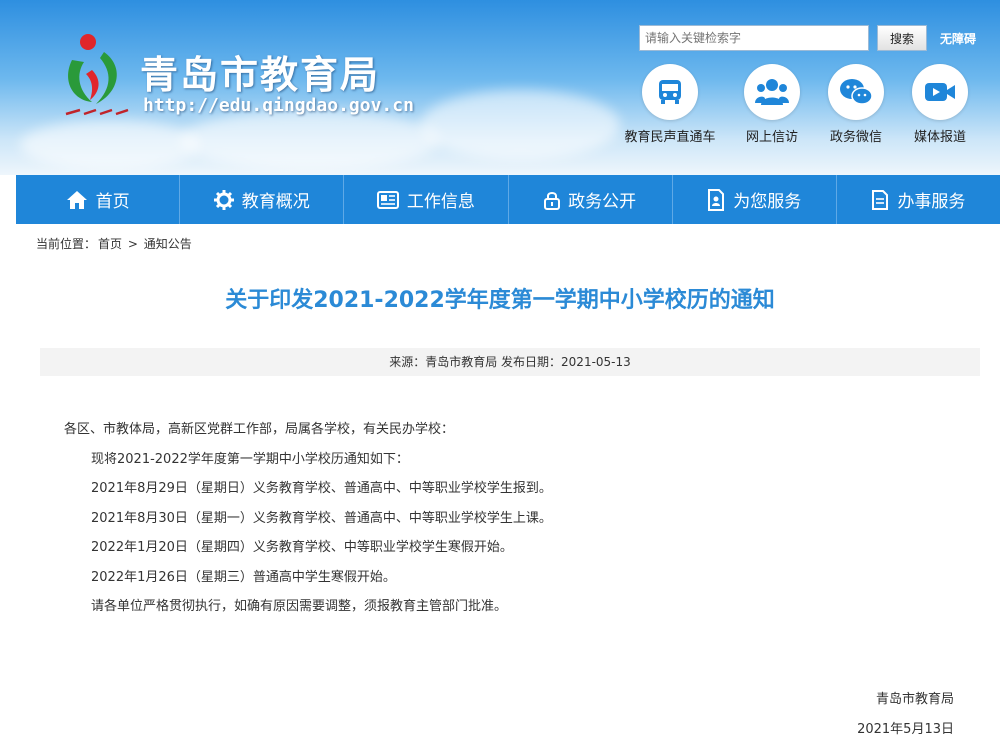 The image size is (1000, 751). I want to click on nav-item-affairs: 办事服务, so click(918, 199).